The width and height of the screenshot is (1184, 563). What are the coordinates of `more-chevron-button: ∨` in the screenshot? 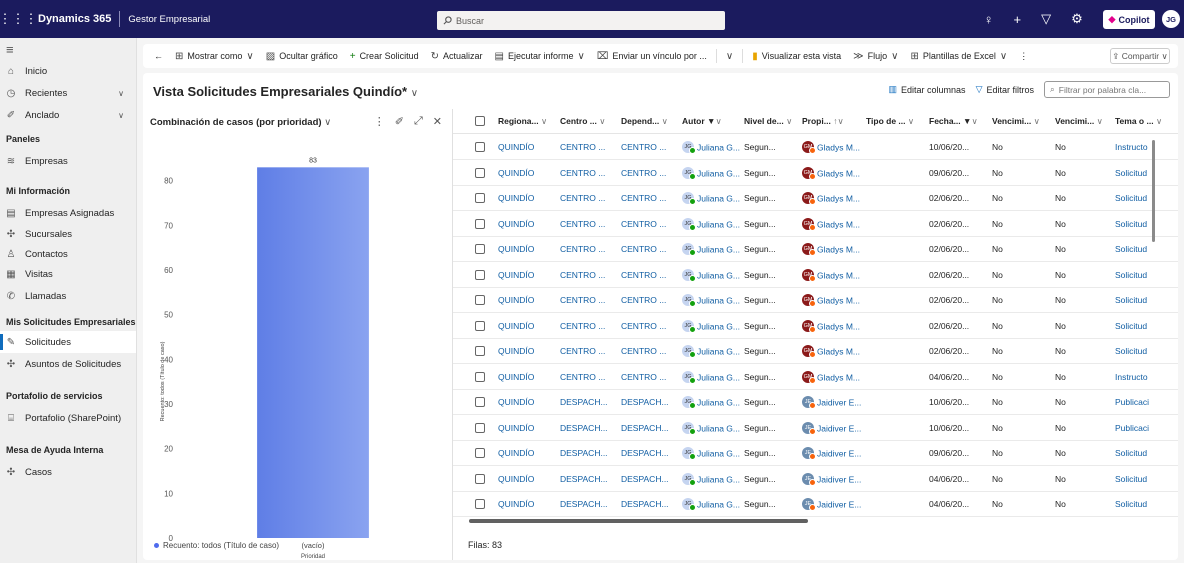 It's located at (729, 56).